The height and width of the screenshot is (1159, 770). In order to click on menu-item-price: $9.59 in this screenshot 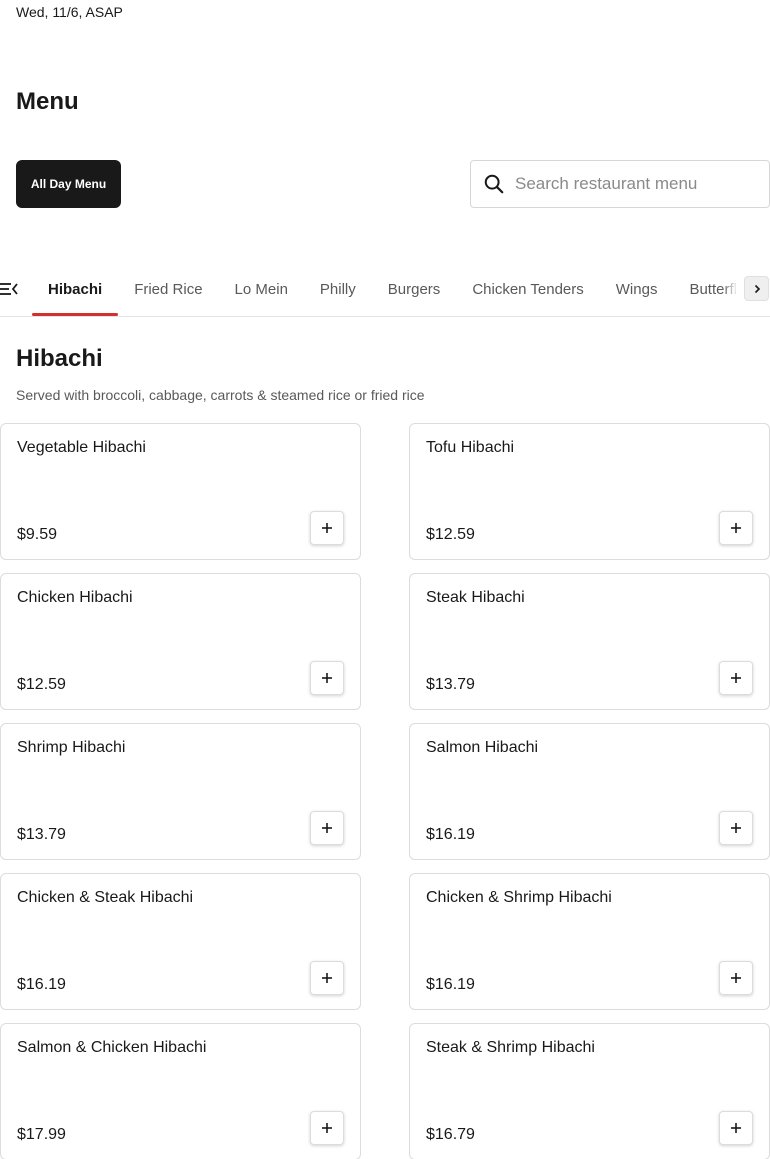, I will do `click(37, 534)`.